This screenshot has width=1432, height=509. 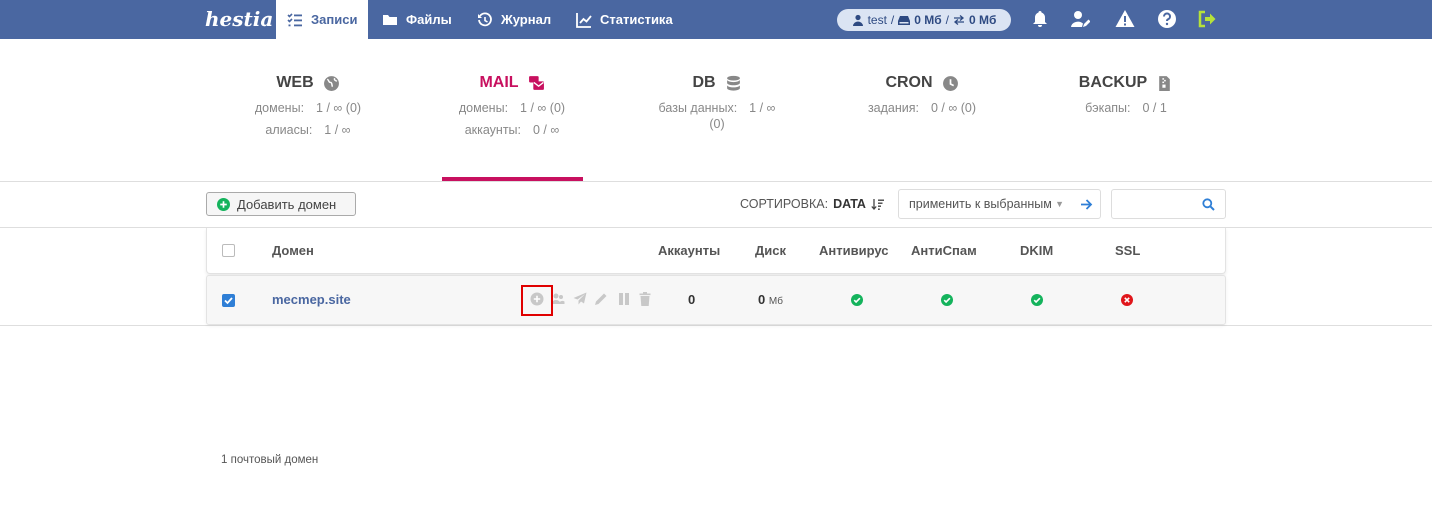 I want to click on logout-button, so click(x=1207, y=19).